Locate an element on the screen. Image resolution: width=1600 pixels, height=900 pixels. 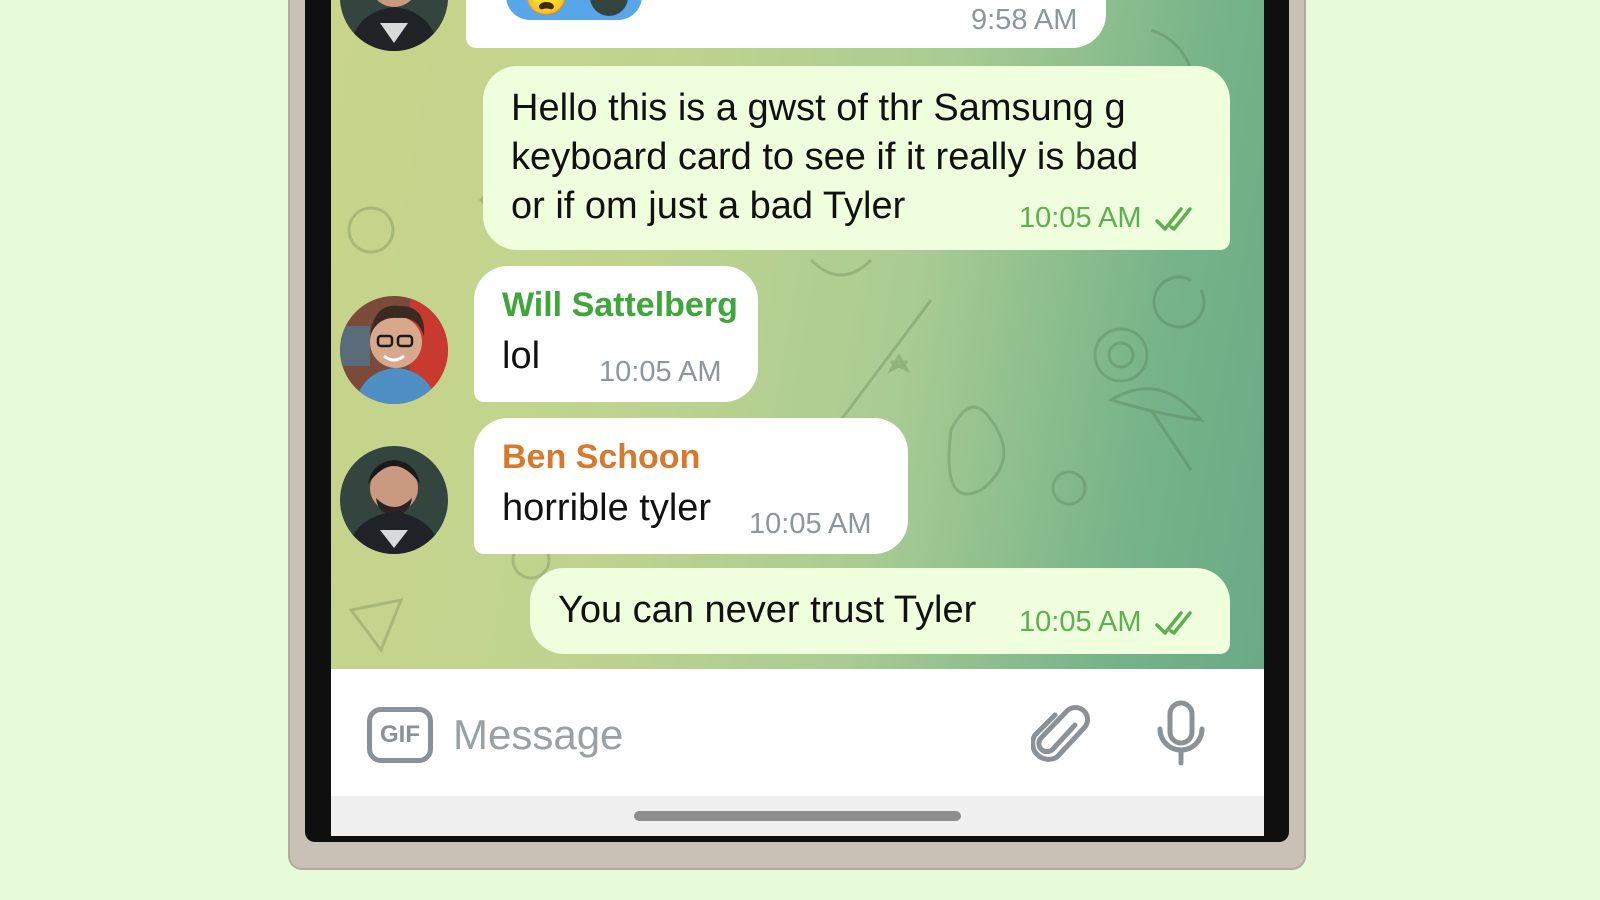
gif-button: GIF is located at coordinates (400, 735).